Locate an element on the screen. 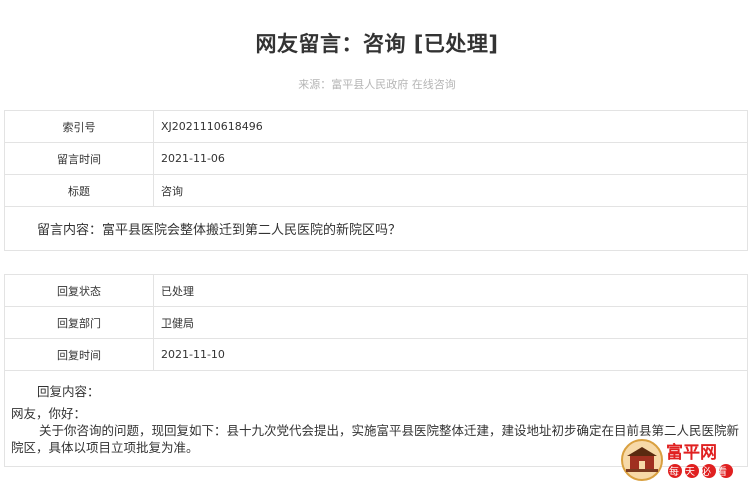  watermark-brand: 富平网 is located at coordinates (691, 452).